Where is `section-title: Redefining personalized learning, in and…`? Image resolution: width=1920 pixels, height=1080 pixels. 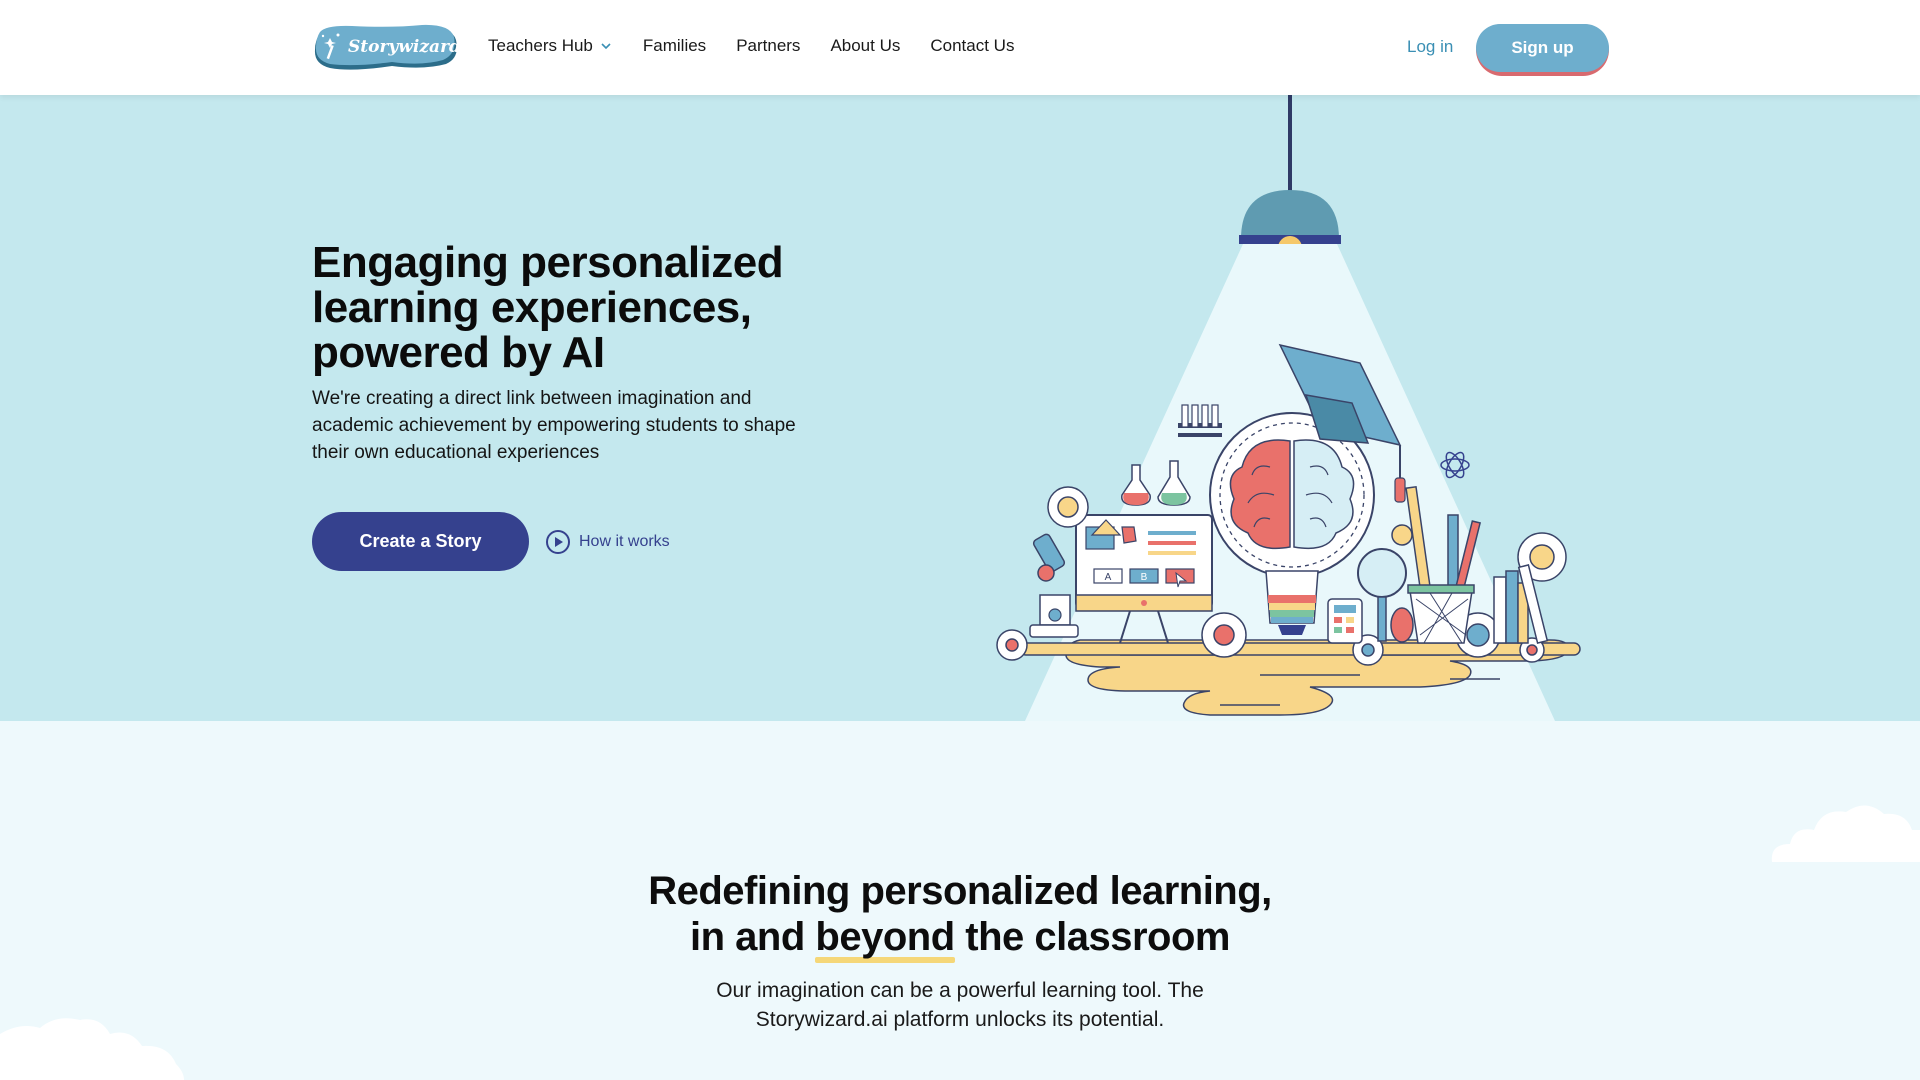
section-title: Redefining personalized learning, in and… is located at coordinates (960, 915).